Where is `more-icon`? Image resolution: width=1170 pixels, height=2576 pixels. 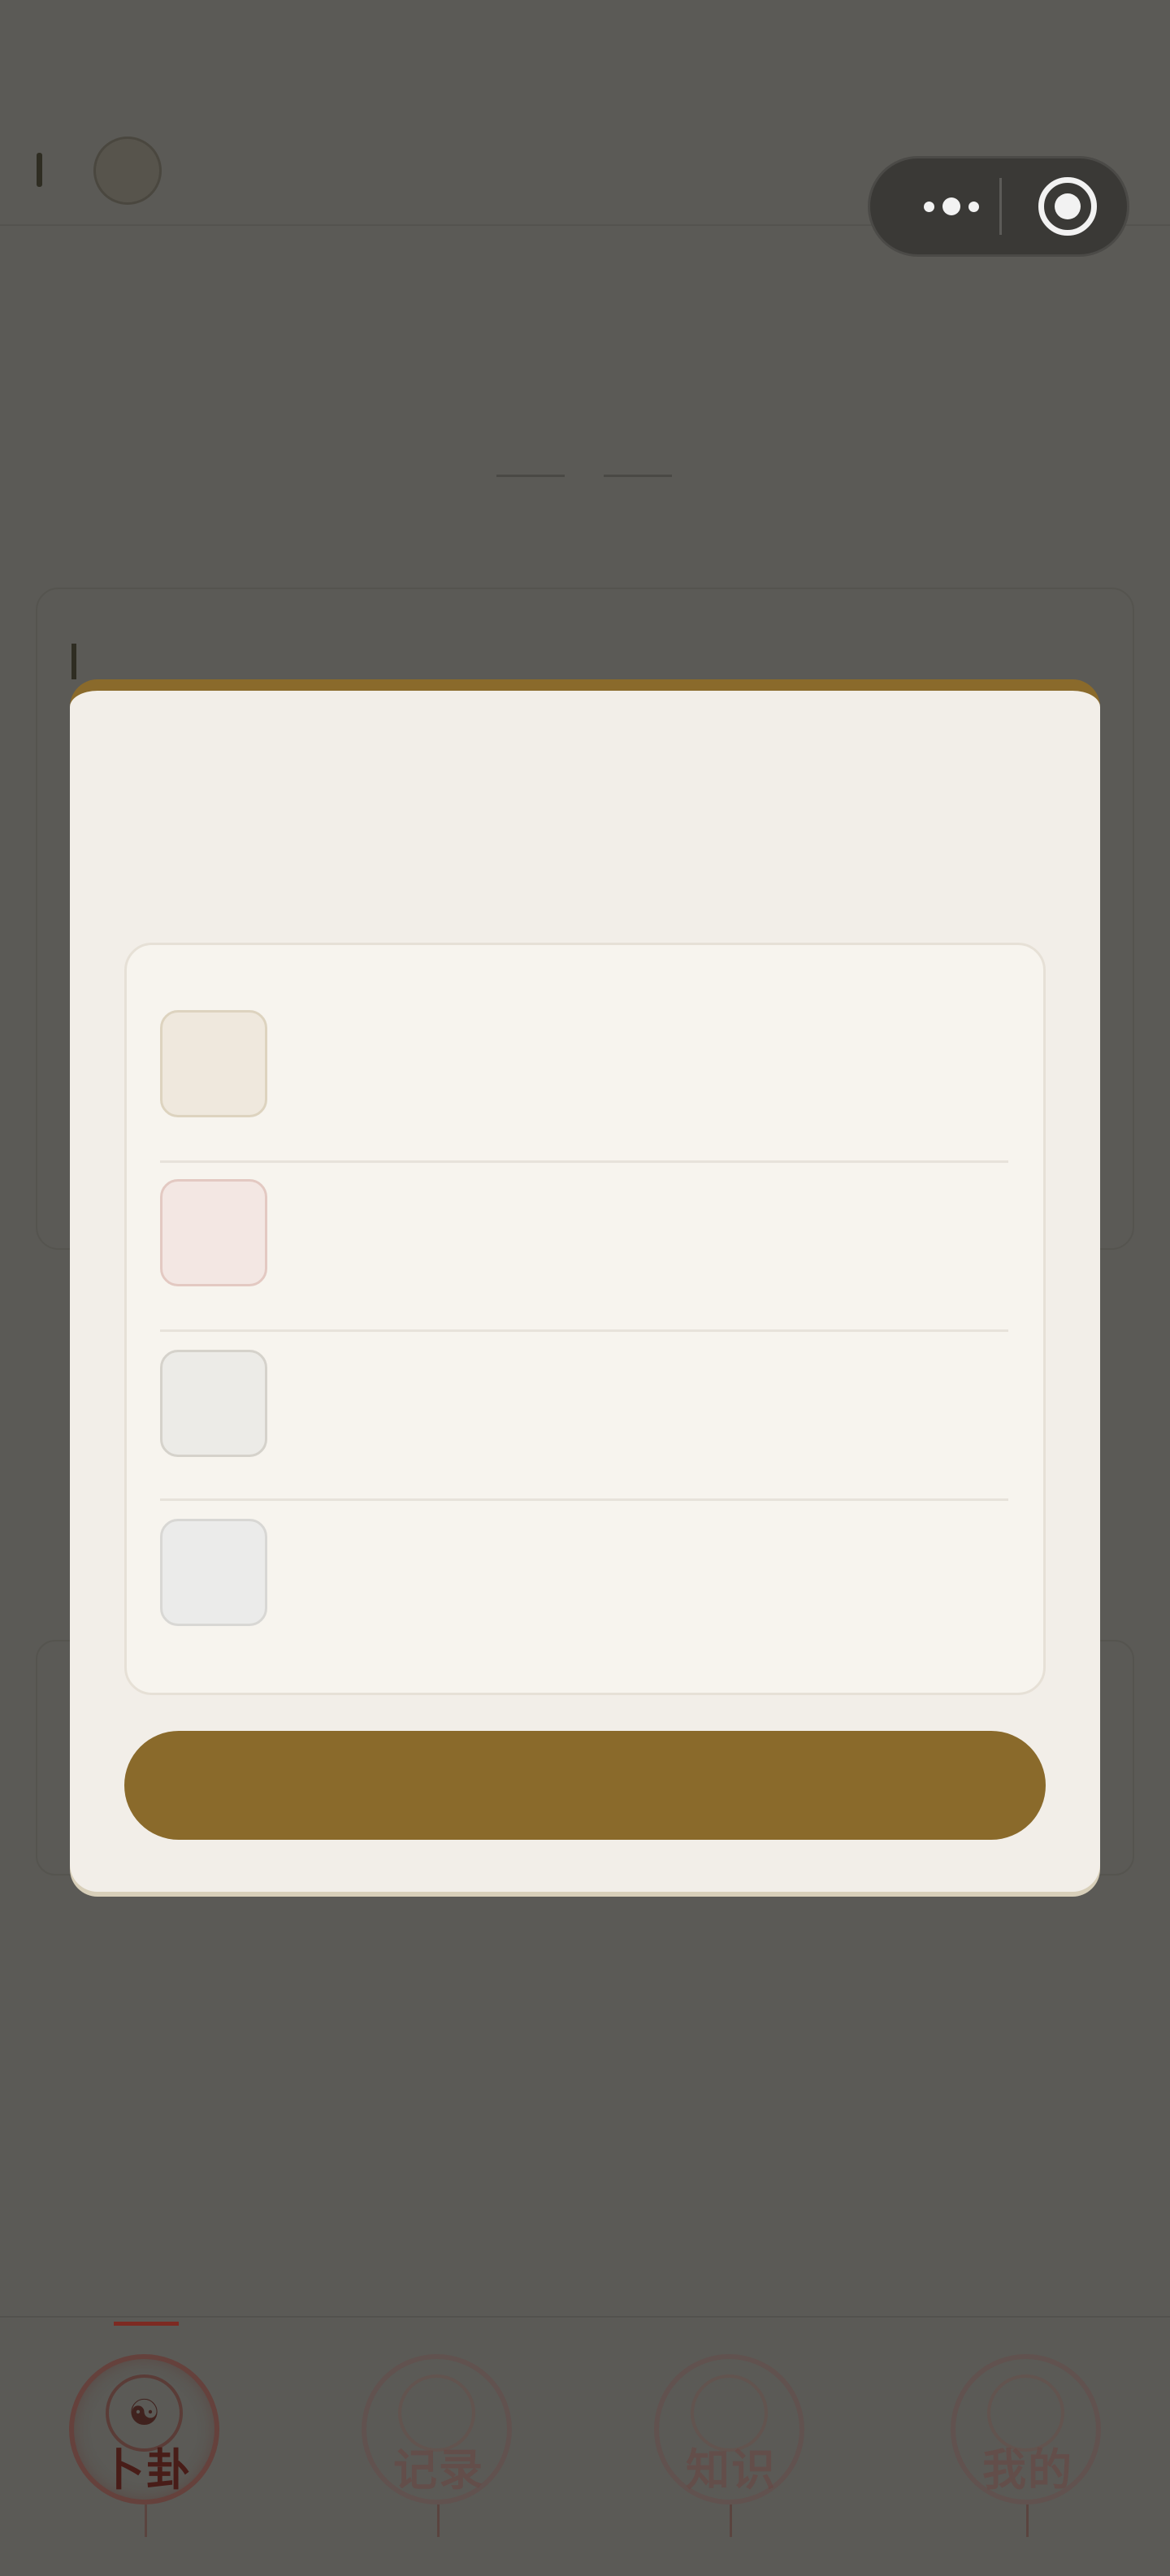
more-icon is located at coordinates (951, 206).